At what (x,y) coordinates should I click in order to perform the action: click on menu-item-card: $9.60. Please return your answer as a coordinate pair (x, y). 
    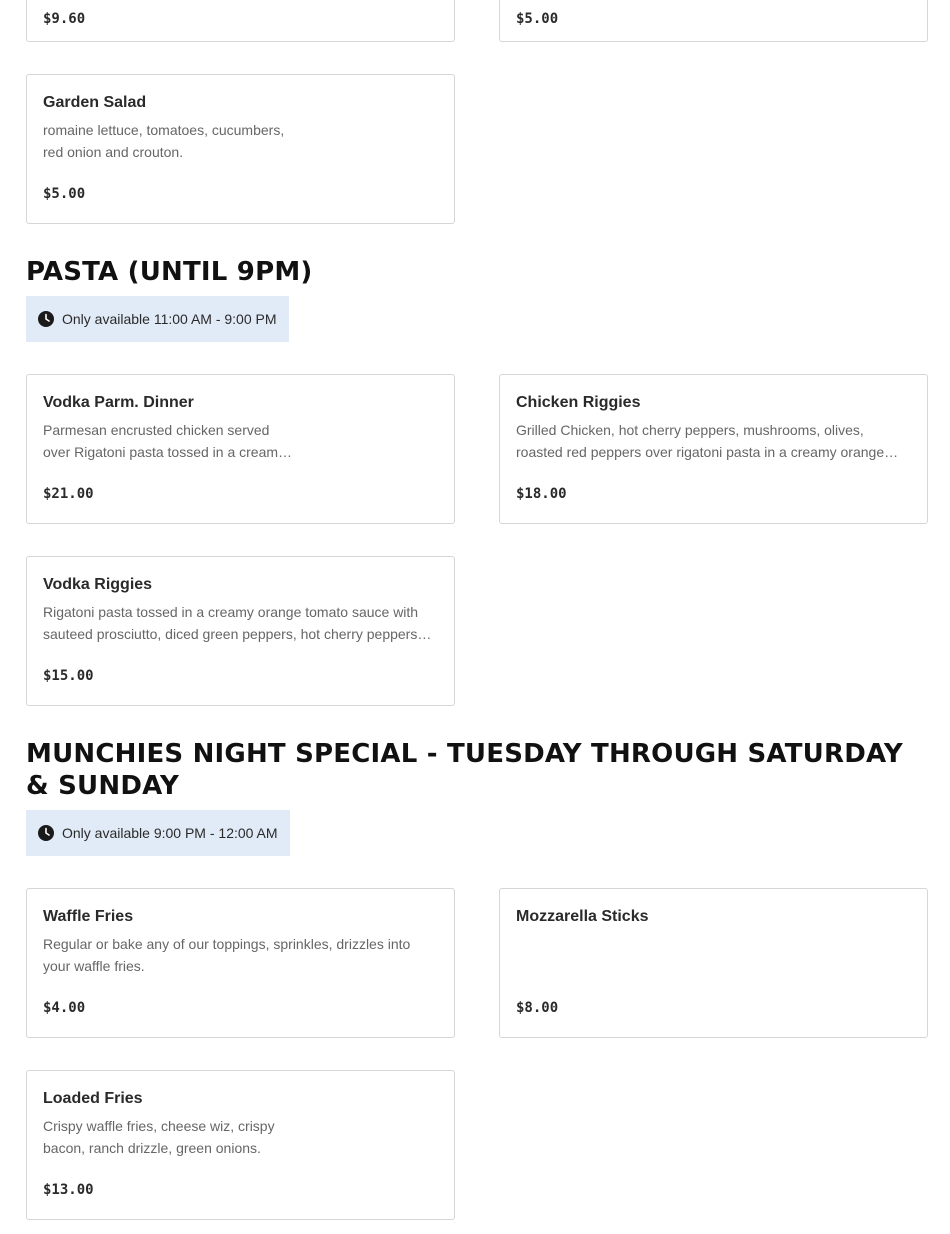
    Looking at the image, I should click on (240, 21).